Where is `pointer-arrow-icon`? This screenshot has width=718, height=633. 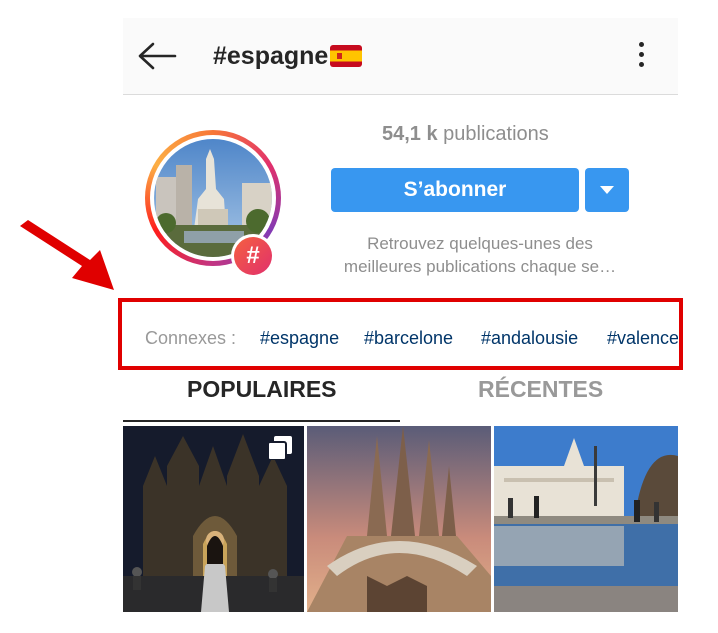
pointer-arrow-icon is located at coordinates (69, 256).